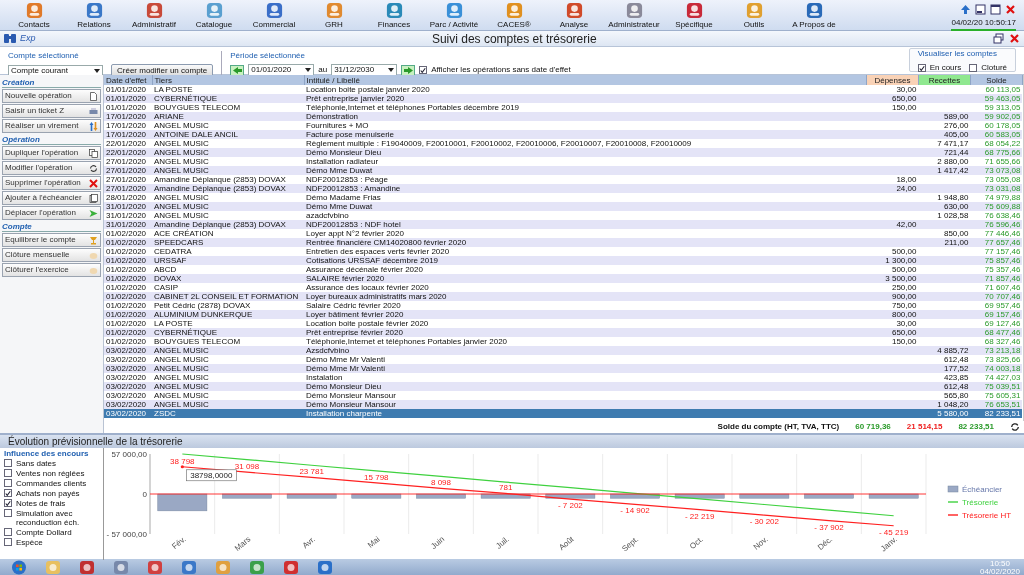 The height and width of the screenshot is (575, 1024). I want to click on toolbar-button: GRH, so click(334, 14).